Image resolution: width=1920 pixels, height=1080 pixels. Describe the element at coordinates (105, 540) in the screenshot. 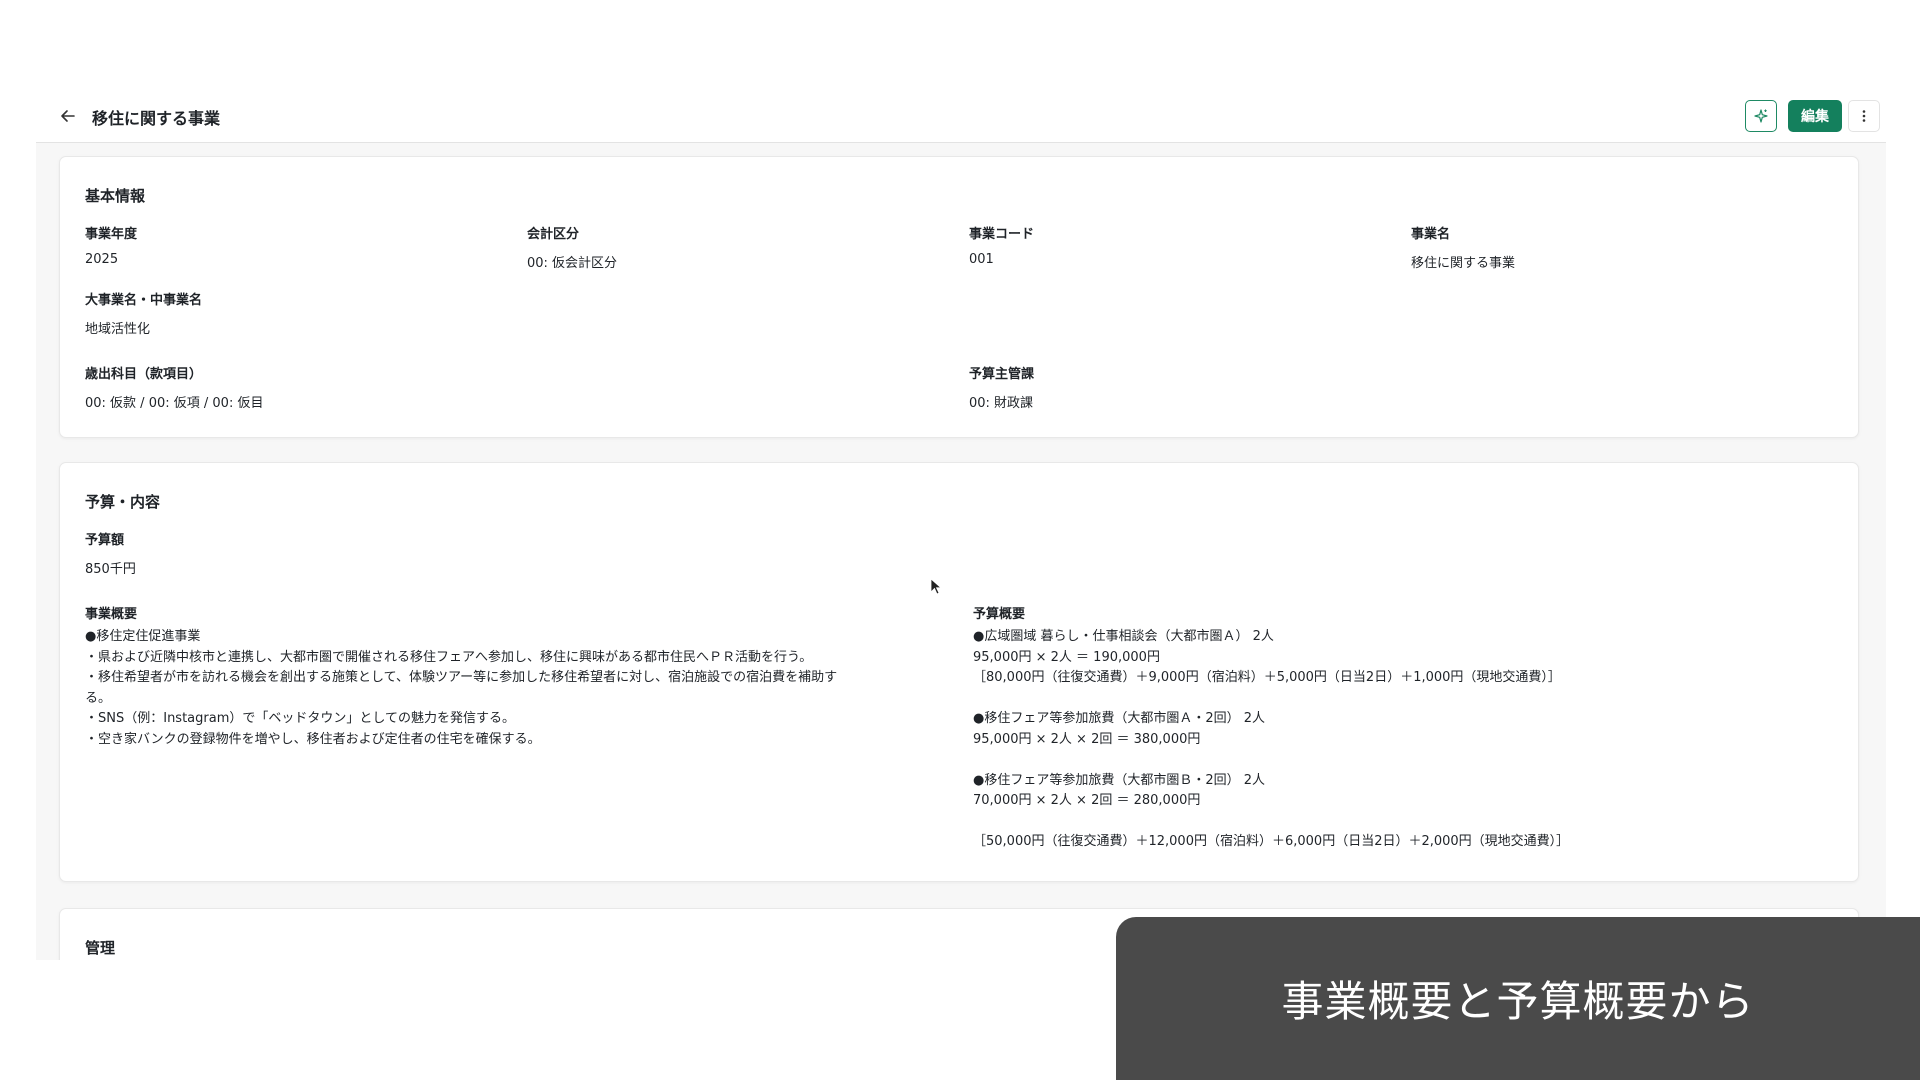

I see `budget-amount-label: 予算額` at that location.